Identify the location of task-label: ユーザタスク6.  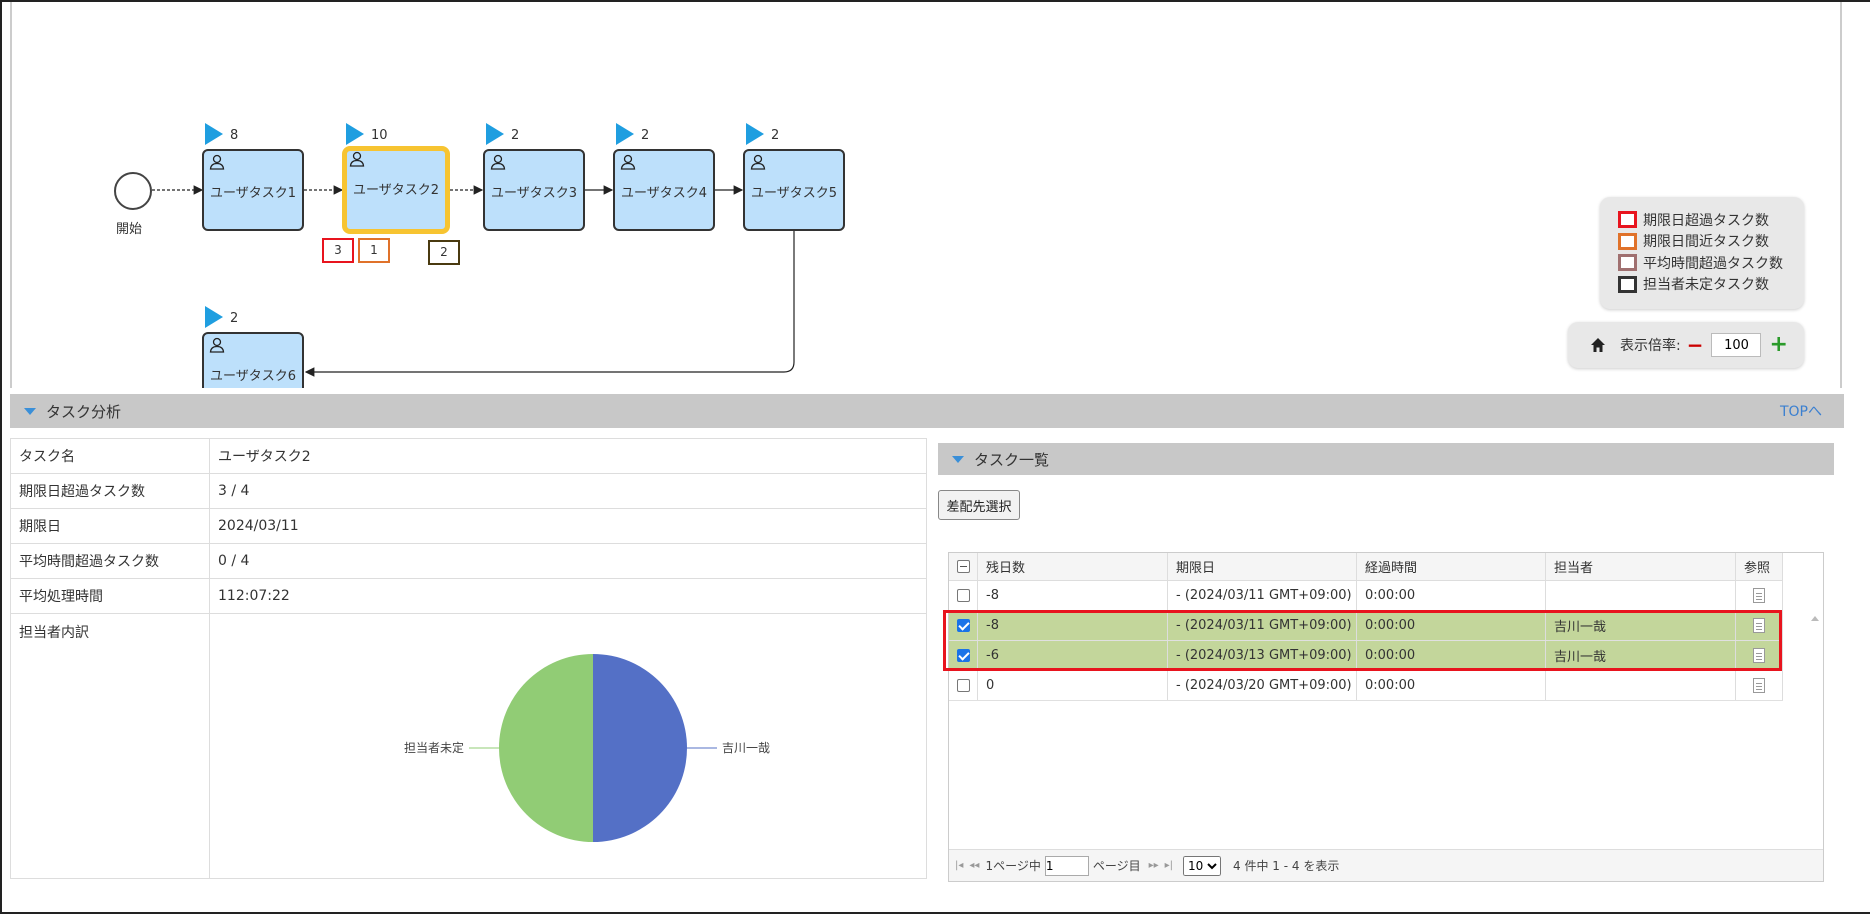
(252, 376).